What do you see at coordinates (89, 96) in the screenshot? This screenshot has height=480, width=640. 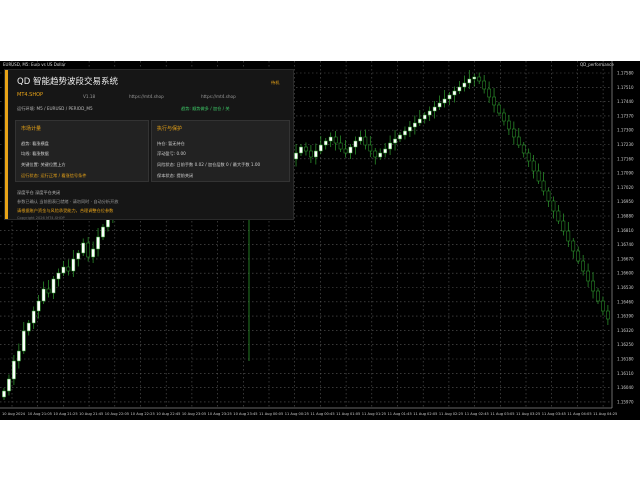 I see `version-label: V1.18` at bounding box center [89, 96].